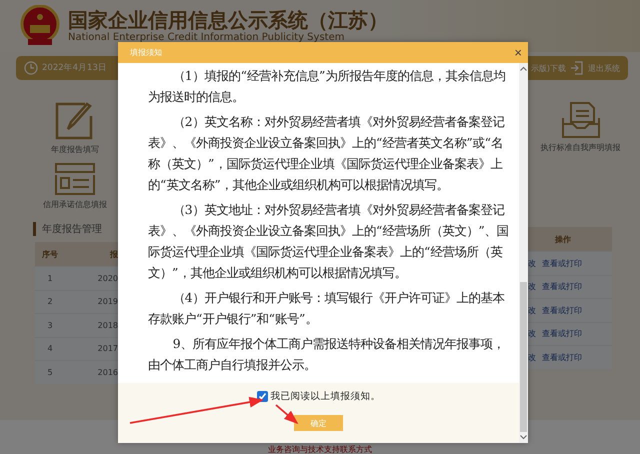 This screenshot has height=454, width=640. Describe the element at coordinates (67, 229) in the screenshot. I see `section-title: 年度报告管理` at that location.